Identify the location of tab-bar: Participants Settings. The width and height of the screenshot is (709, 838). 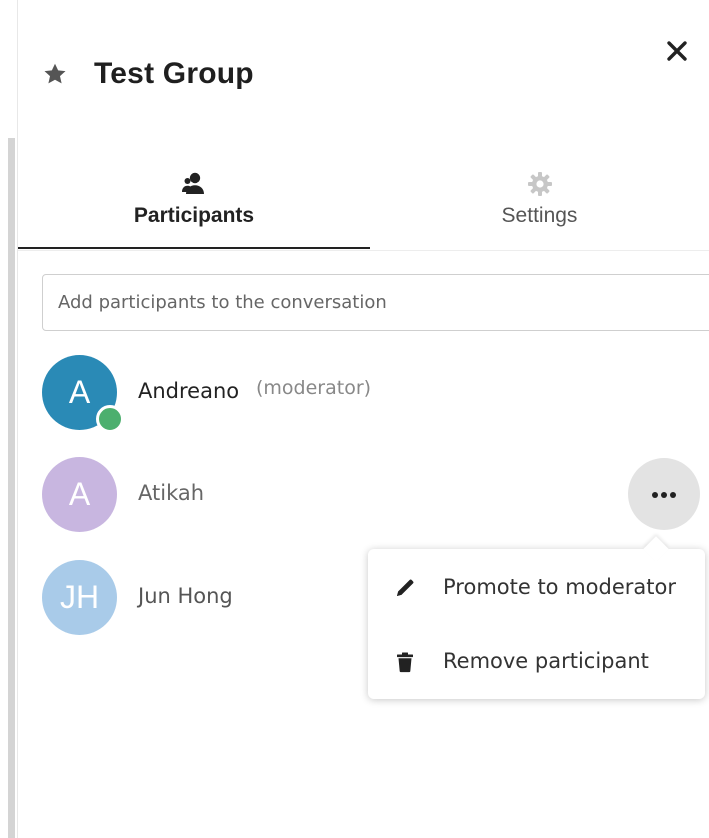
(363, 205).